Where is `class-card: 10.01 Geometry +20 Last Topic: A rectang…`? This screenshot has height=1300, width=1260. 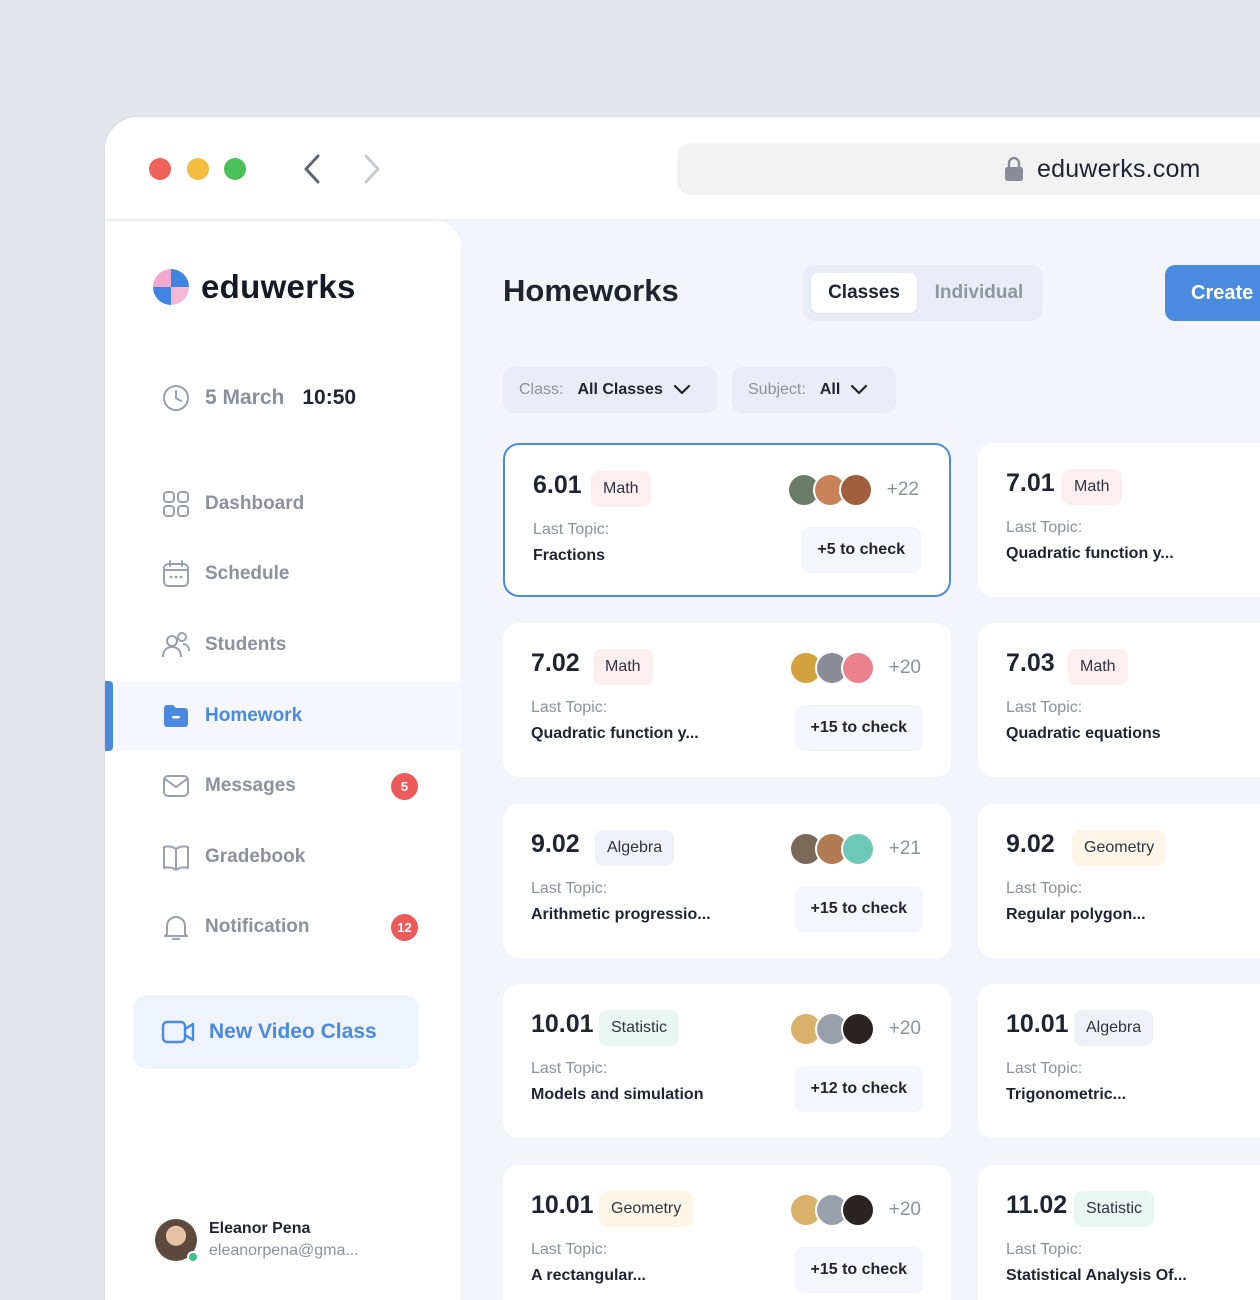 class-card: 10.01 Geometry +20 Last Topic: A rectang… is located at coordinates (727, 1232).